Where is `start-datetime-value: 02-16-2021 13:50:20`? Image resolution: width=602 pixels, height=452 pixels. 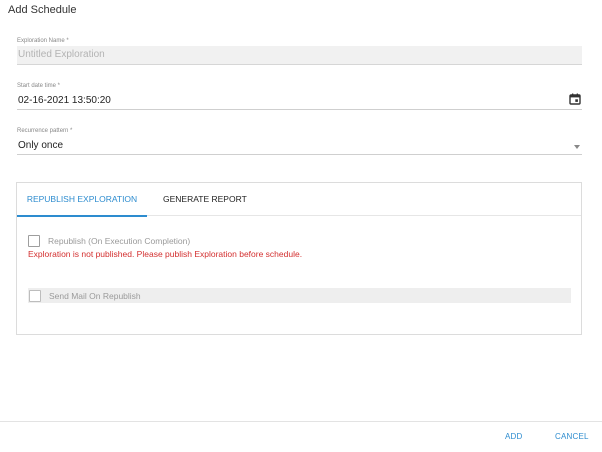 start-datetime-value: 02-16-2021 13:50:20 is located at coordinates (299, 99).